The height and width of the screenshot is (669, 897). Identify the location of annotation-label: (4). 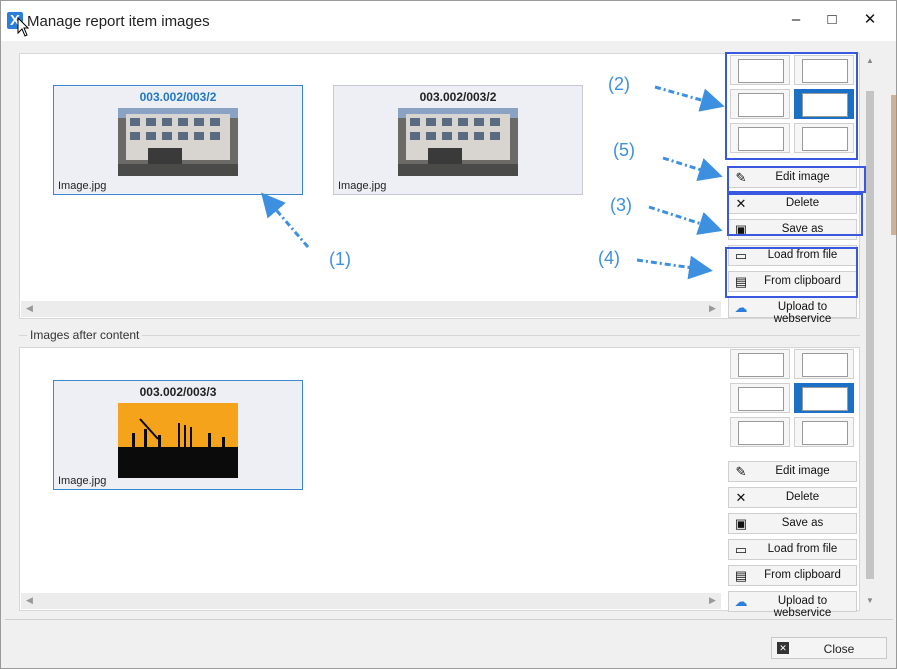
(609, 258).